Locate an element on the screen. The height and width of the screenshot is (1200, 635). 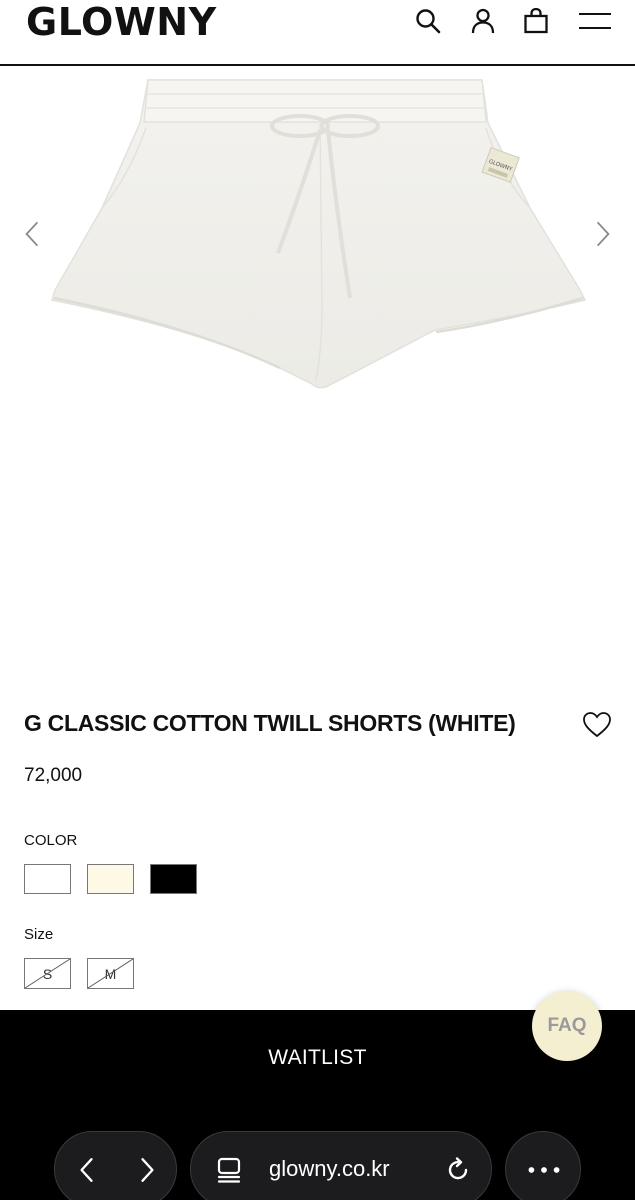
prev-image-arrow is located at coordinates (32, 234).